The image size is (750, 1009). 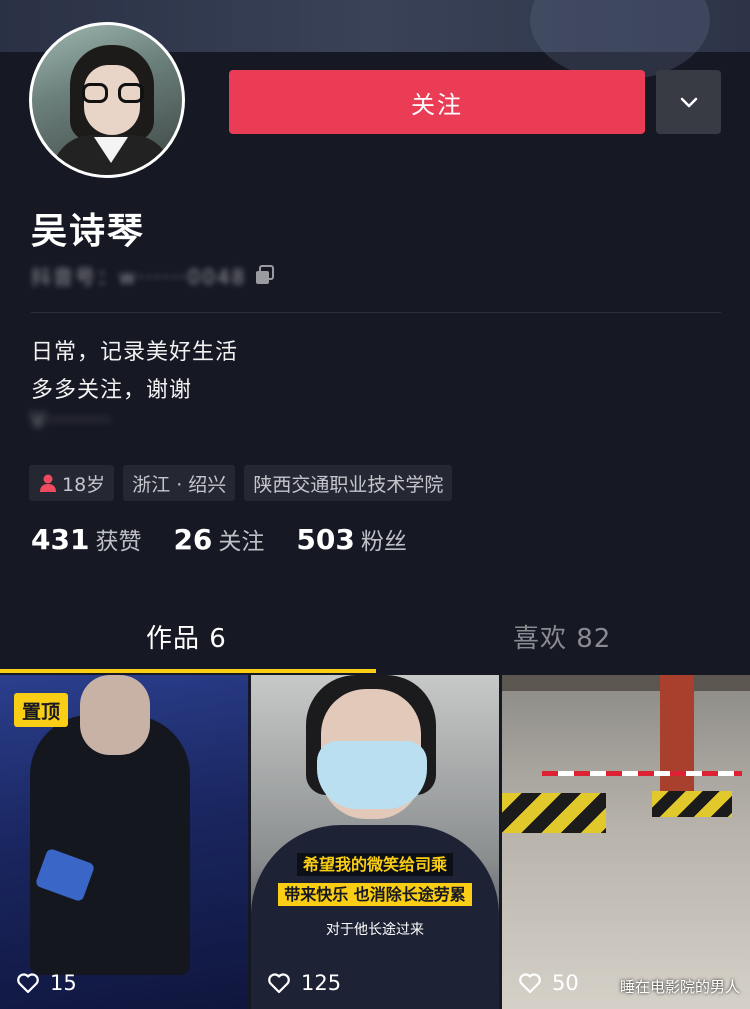 I want to click on tab-works: 作品 6, so click(x=186, y=636).